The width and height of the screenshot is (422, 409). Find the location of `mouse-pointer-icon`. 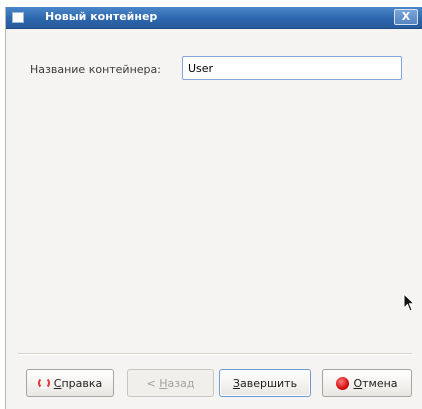

mouse-pointer-icon is located at coordinates (409, 302).